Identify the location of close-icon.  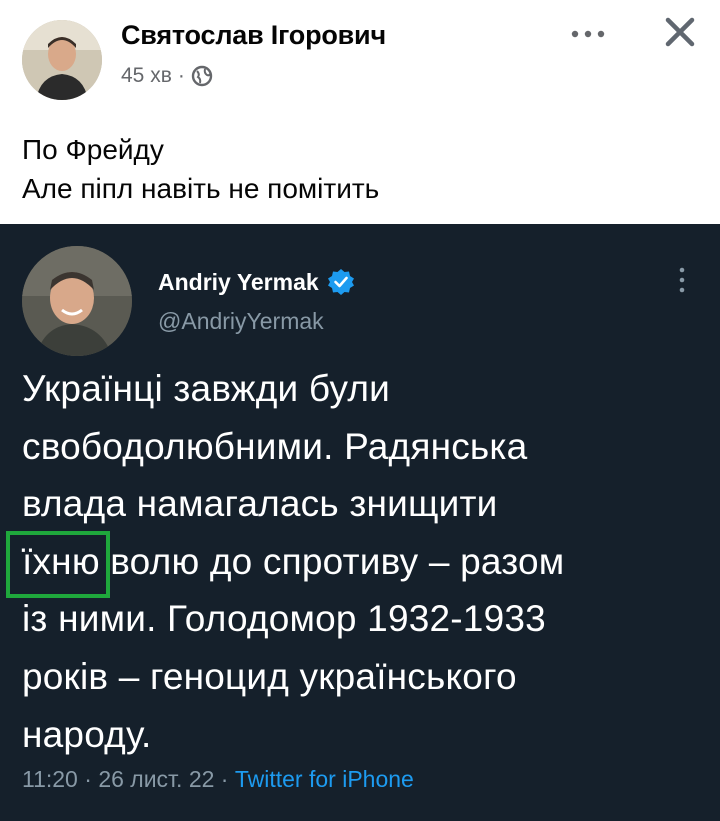
(680, 34).